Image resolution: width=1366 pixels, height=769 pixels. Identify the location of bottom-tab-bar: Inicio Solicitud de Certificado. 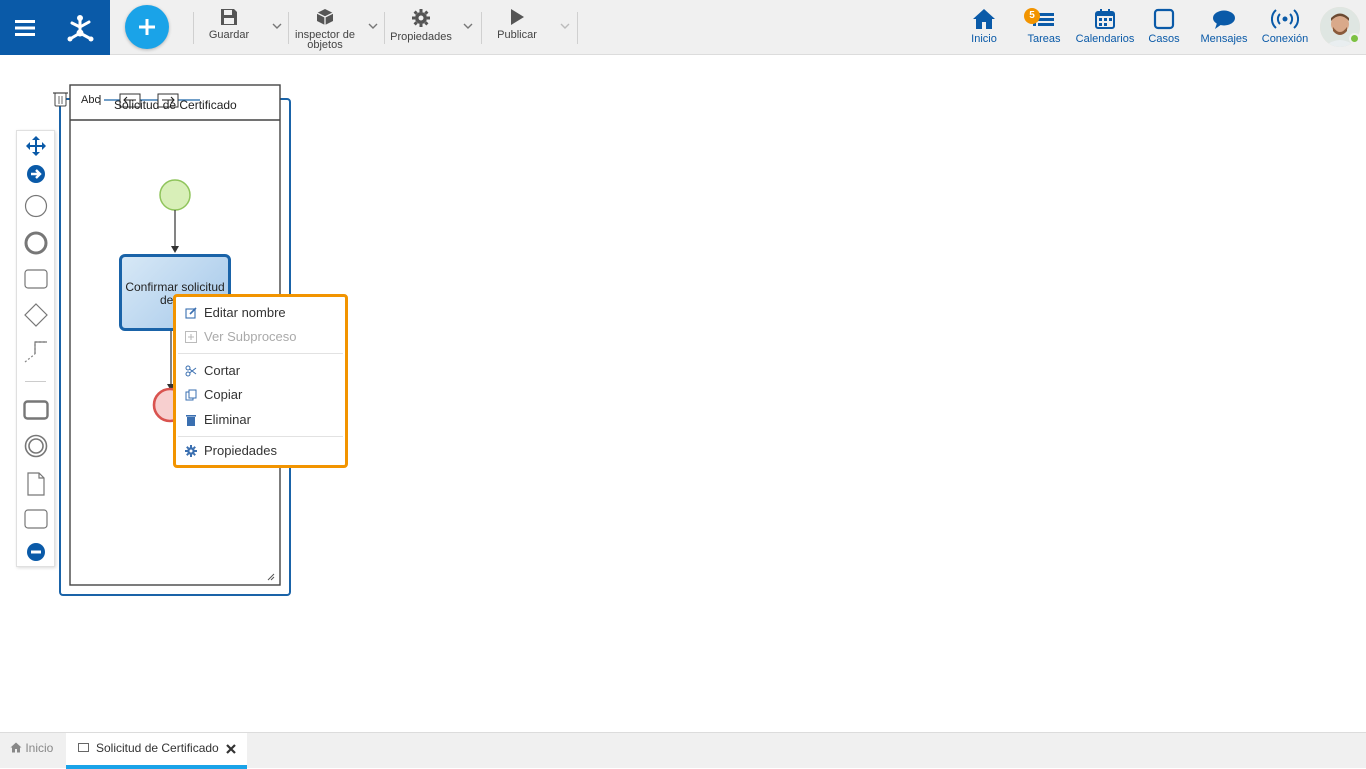
(683, 750).